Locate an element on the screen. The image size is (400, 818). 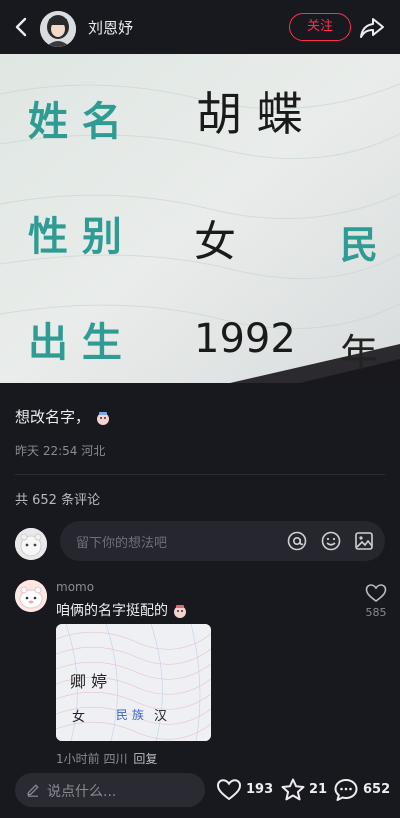
comment-bubble-icon is located at coordinates (346, 790).